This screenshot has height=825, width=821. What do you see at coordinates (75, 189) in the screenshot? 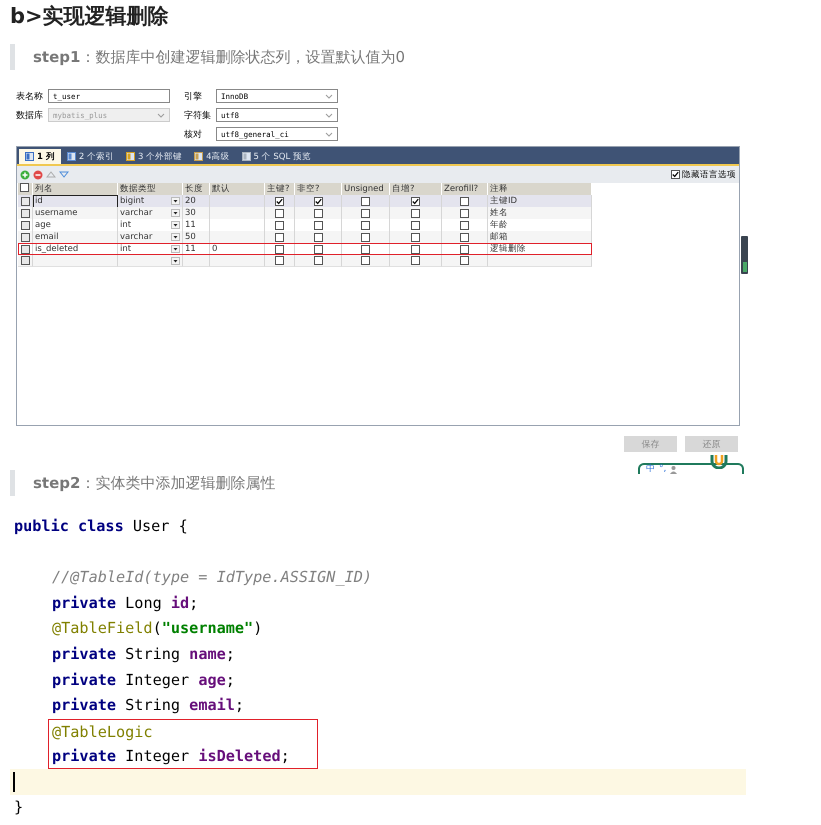
I see `column-header: 列名` at bounding box center [75, 189].